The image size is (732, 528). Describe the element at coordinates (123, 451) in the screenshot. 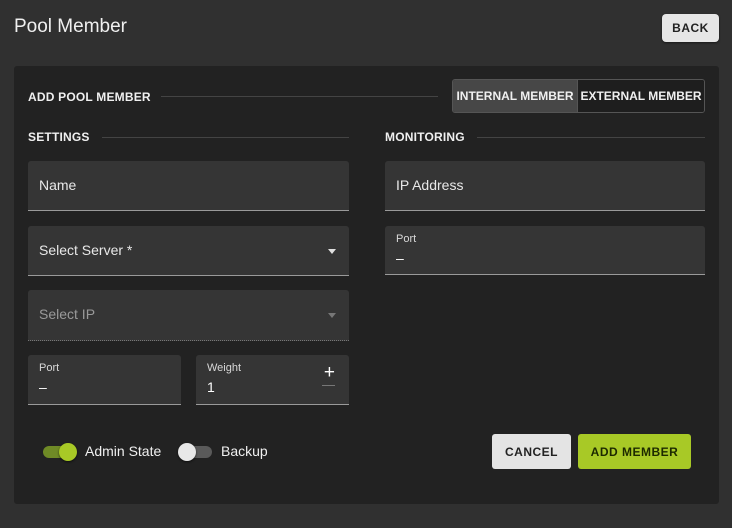

I see `admin-state-label: Admin State` at that location.